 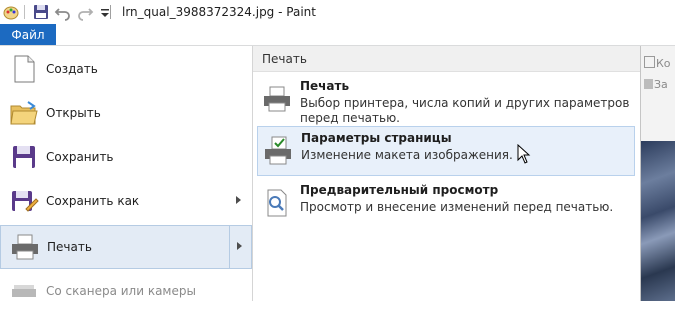 I want to click on menu-item-label: Печать, so click(x=69, y=247).